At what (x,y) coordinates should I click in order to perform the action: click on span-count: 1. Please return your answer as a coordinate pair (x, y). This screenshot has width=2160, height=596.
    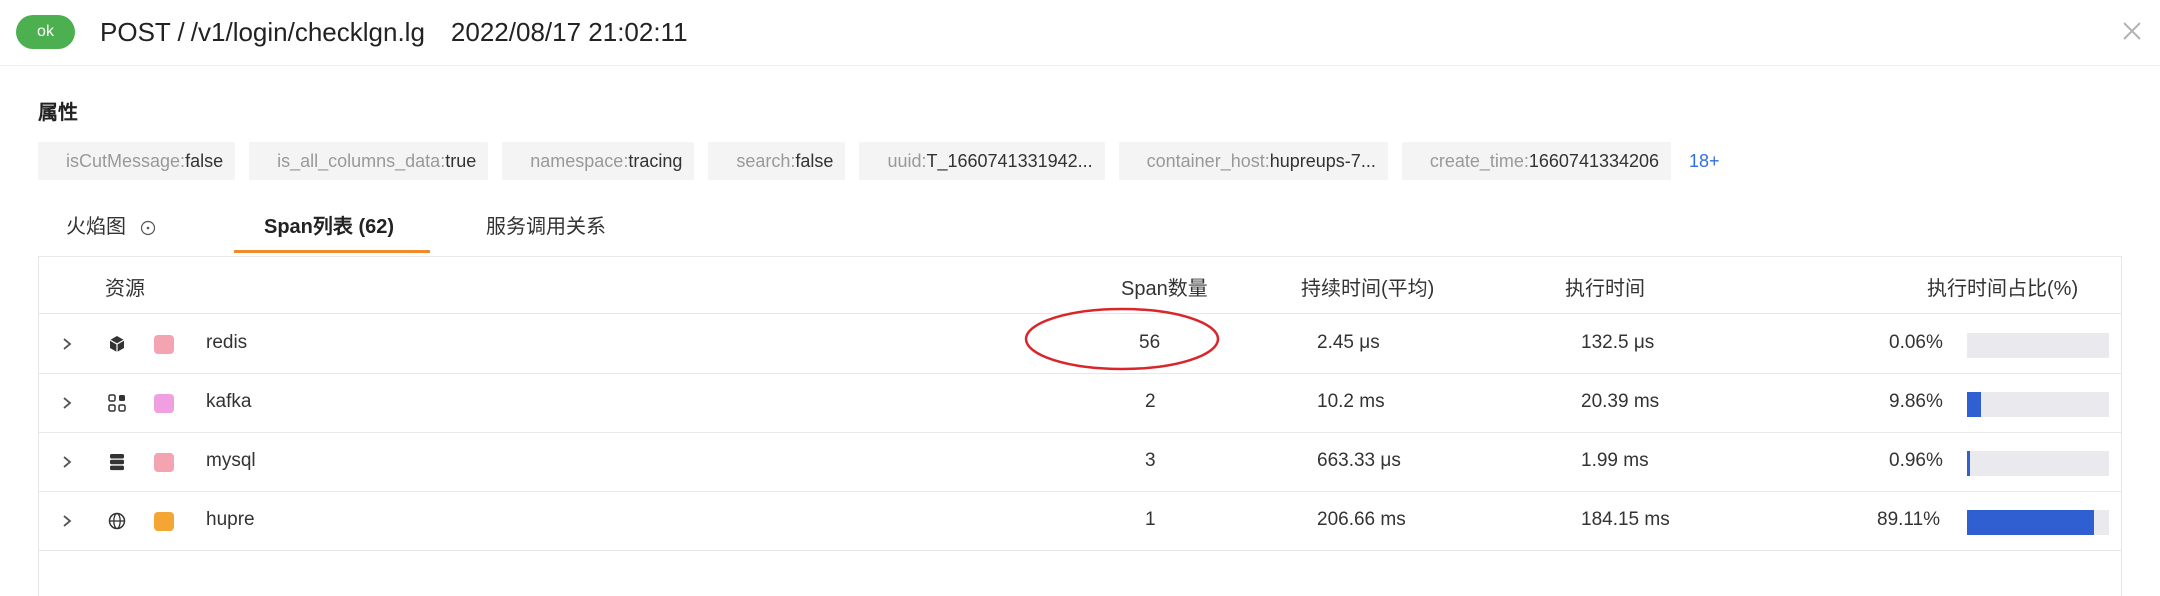
    Looking at the image, I should click on (1150, 519).